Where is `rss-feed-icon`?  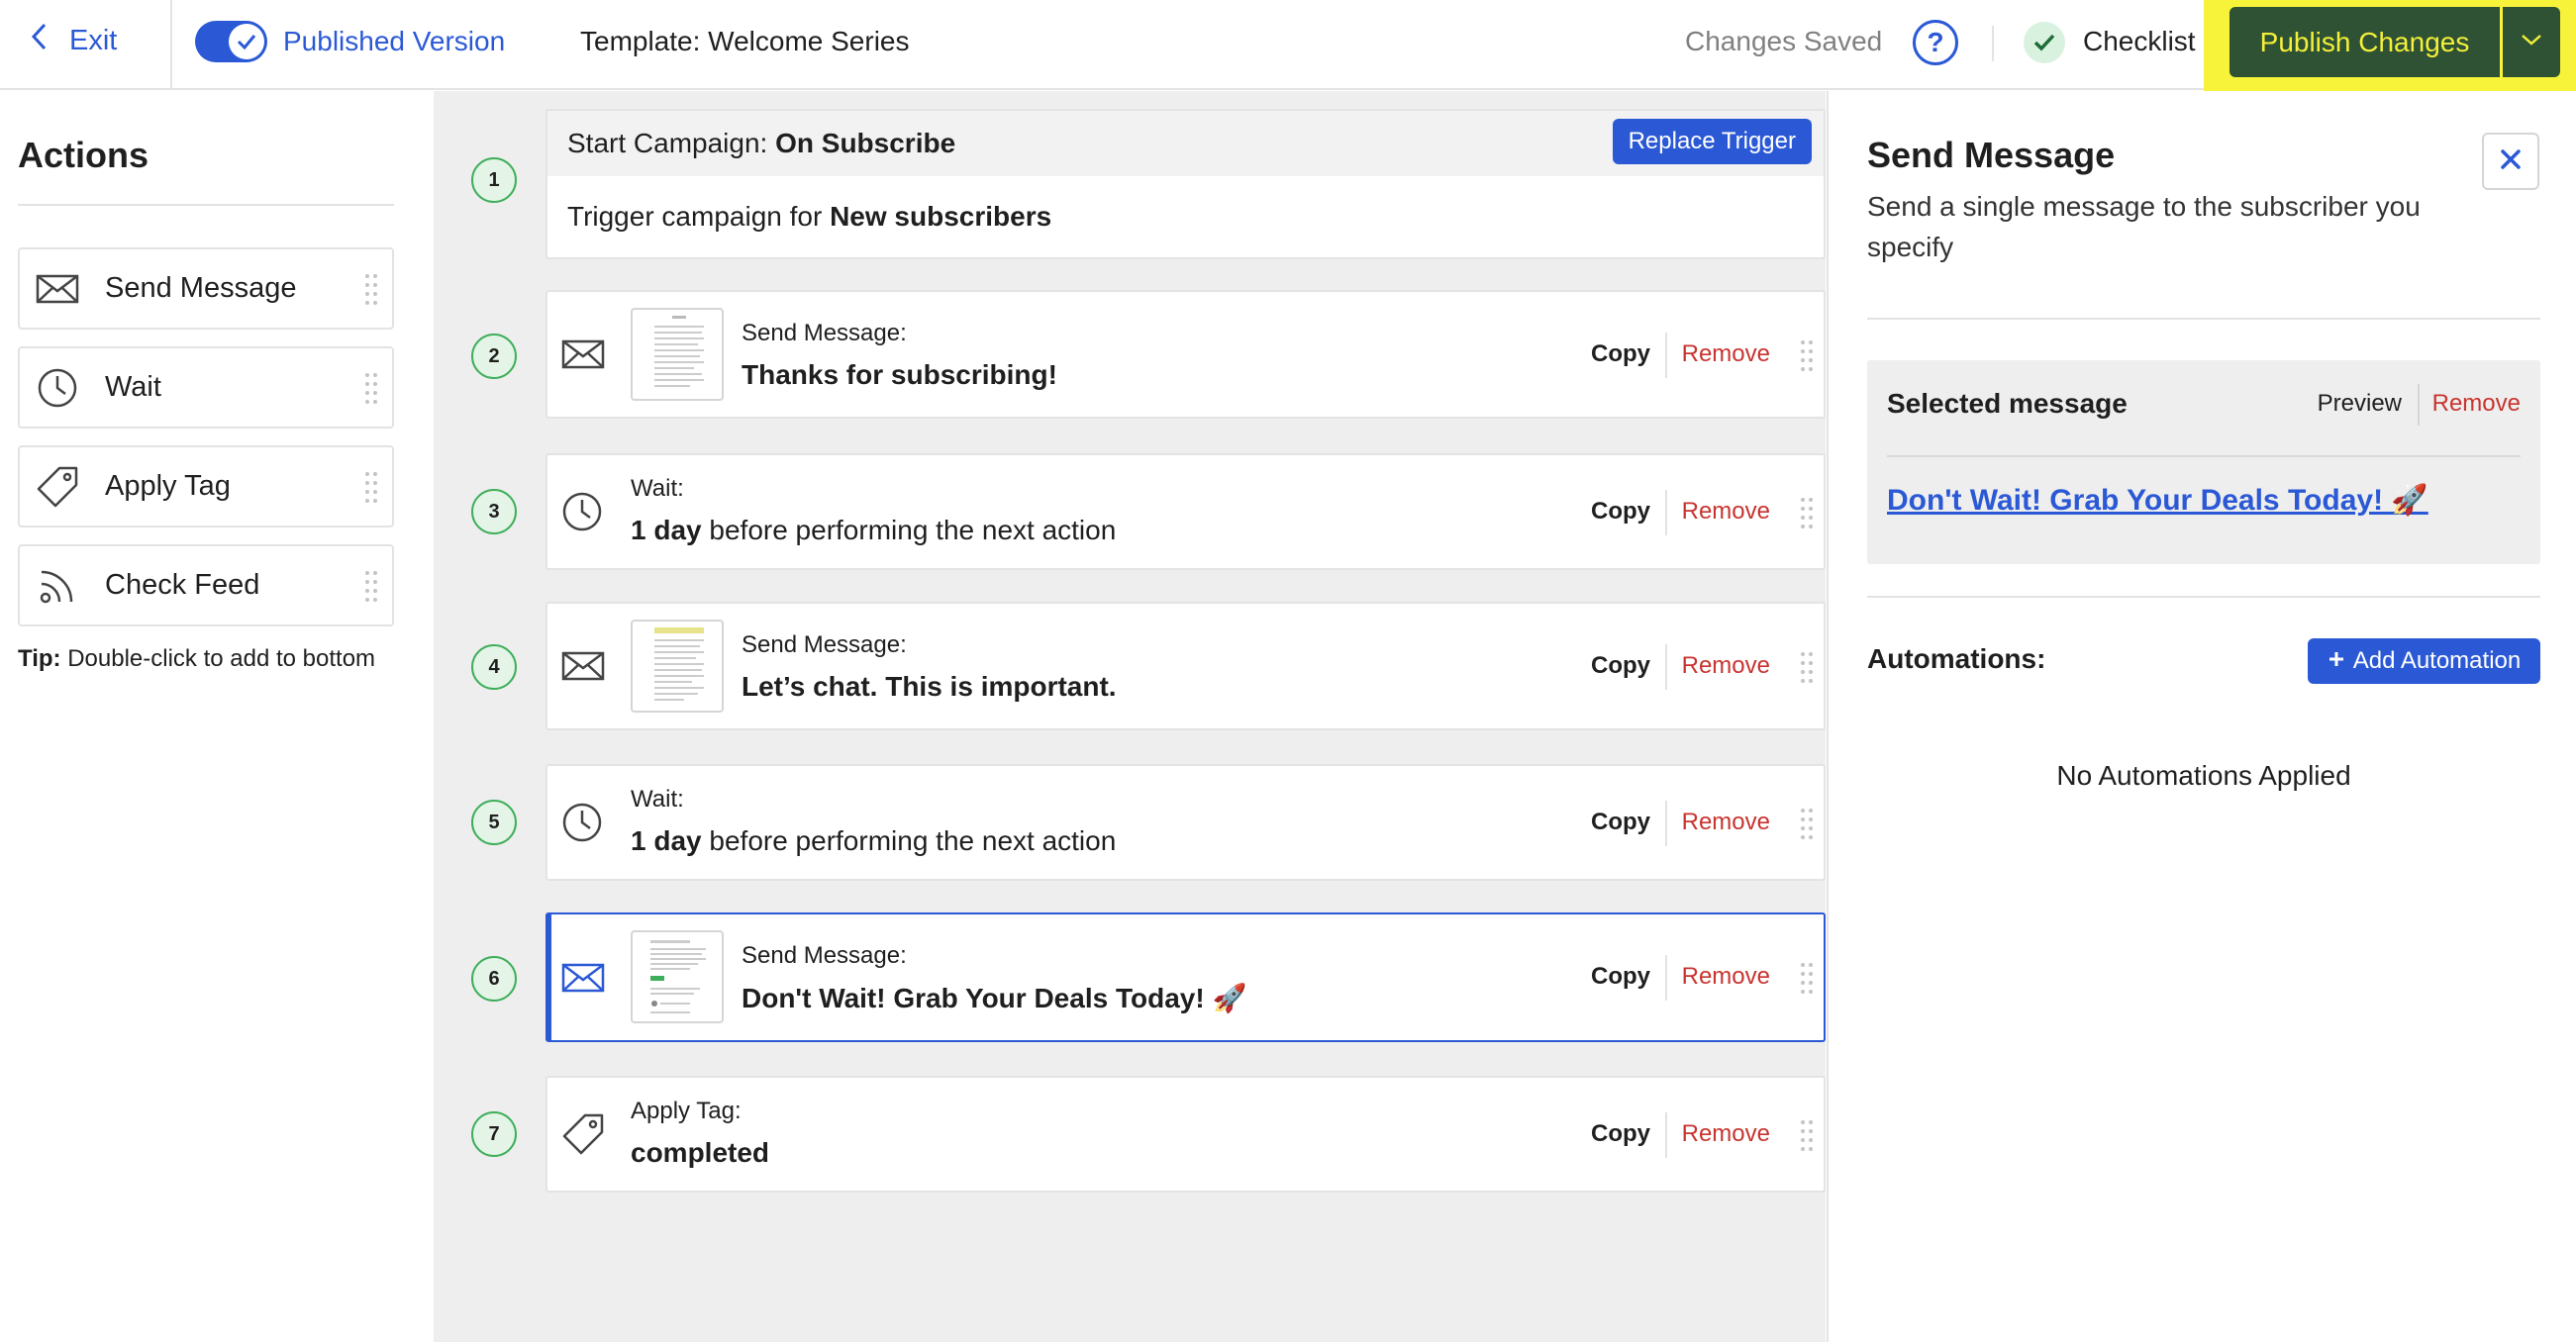 rss-feed-icon is located at coordinates (58, 586).